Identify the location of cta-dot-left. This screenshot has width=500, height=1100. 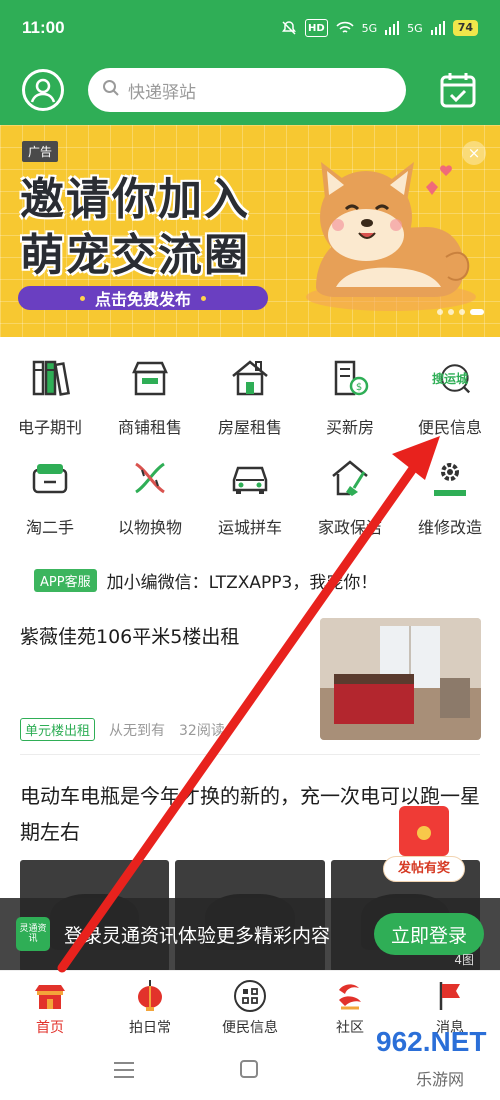
(82, 298).